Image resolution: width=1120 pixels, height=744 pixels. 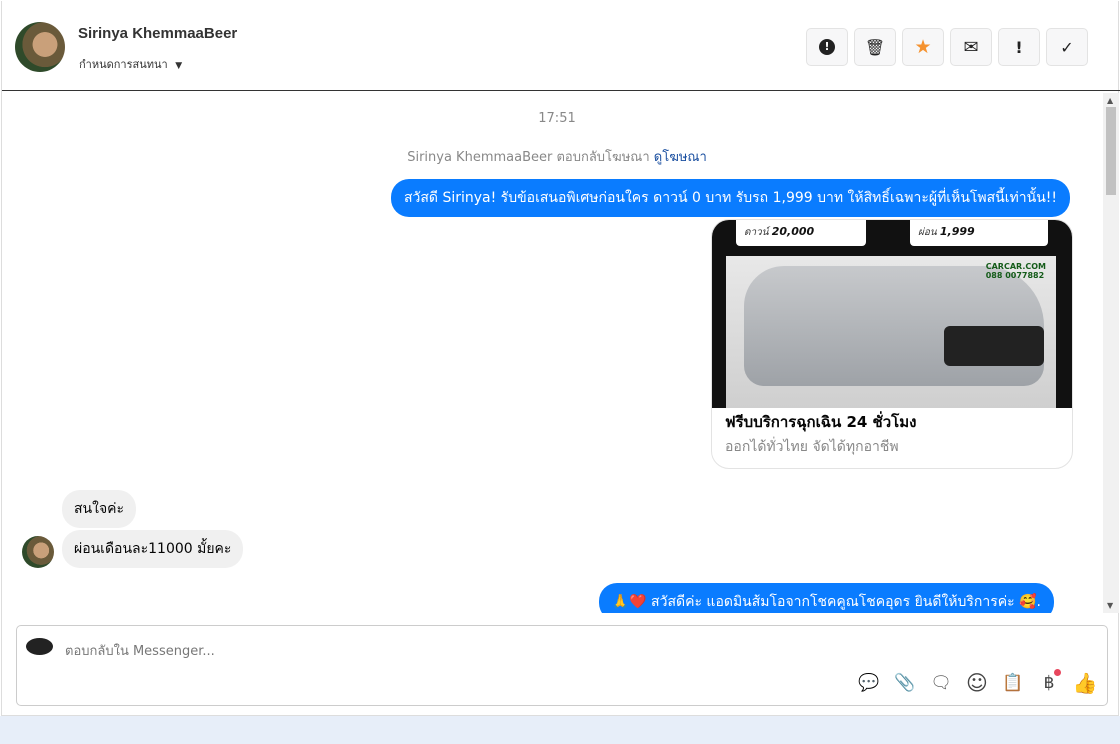 I want to click on caret-down-icon: ▼, so click(x=179, y=66).